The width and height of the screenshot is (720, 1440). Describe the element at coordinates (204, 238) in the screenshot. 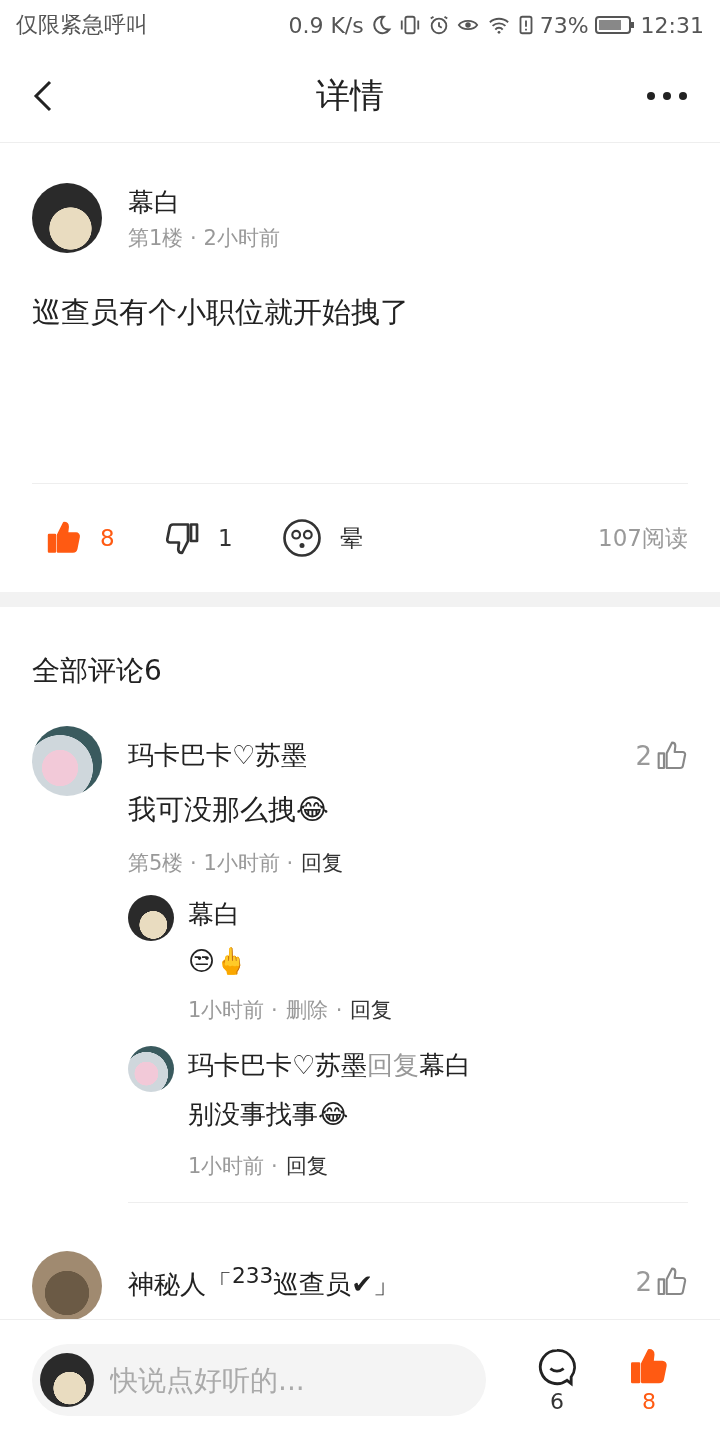

I see `post-meta: 第1楼 · 2小时前` at that location.